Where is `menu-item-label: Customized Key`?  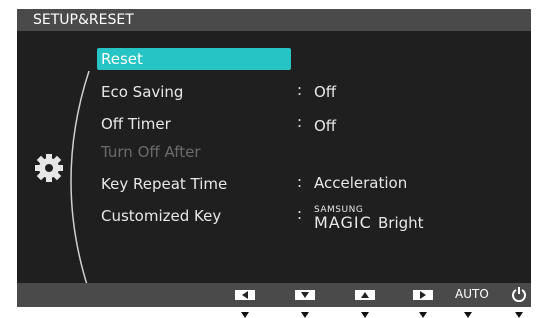
menu-item-label: Customized Key is located at coordinates (161, 216).